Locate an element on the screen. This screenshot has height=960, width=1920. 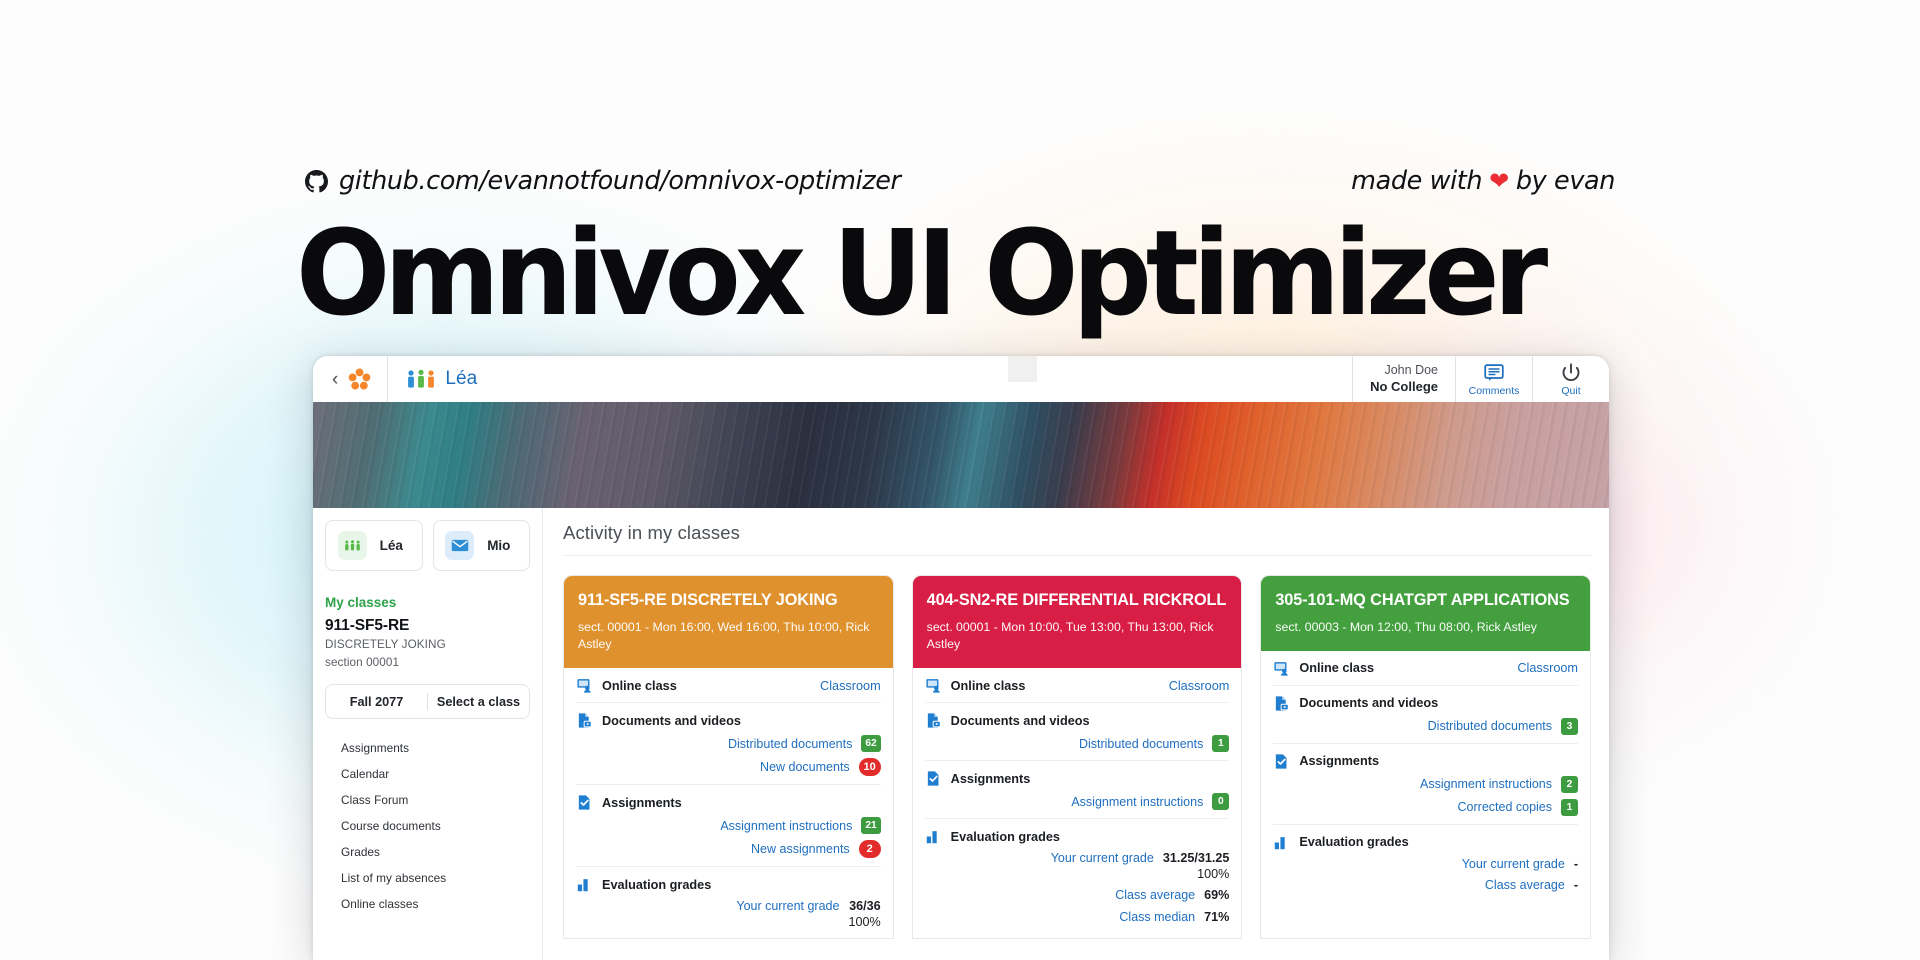
section-row: Class median 71% is located at coordinates (1077, 917).